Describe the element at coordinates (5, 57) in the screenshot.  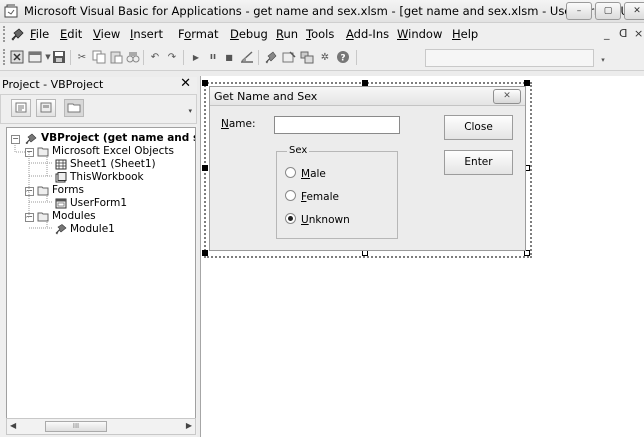
I see `toolbar-grip` at that location.